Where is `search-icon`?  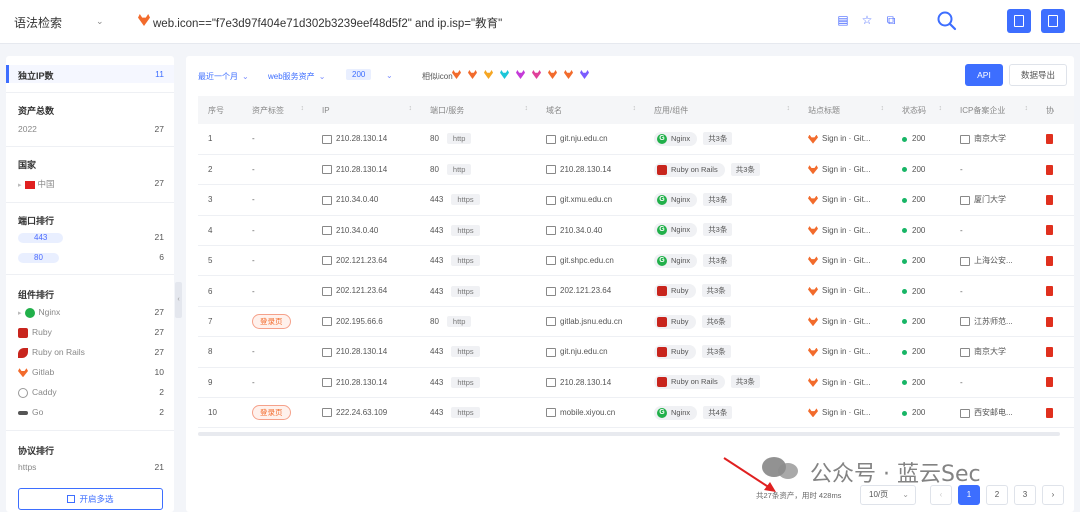 search-icon is located at coordinates (947, 21).